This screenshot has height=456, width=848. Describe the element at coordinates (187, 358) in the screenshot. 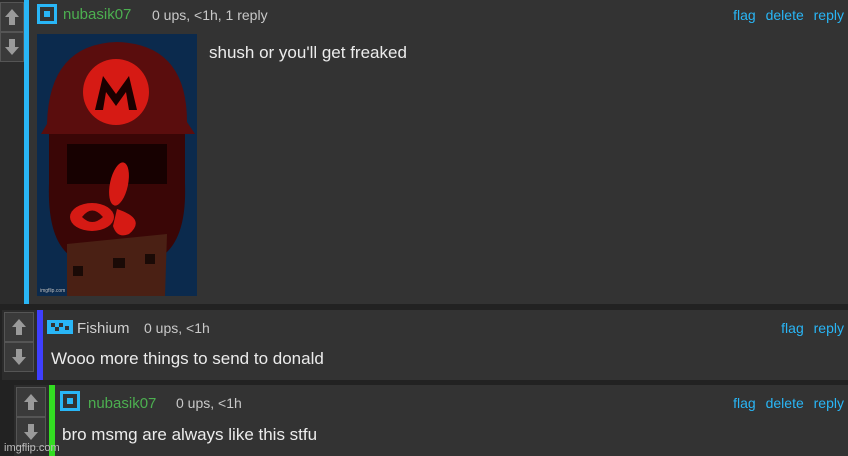

I see `comment-text: Wooo more things to send to donald` at that location.